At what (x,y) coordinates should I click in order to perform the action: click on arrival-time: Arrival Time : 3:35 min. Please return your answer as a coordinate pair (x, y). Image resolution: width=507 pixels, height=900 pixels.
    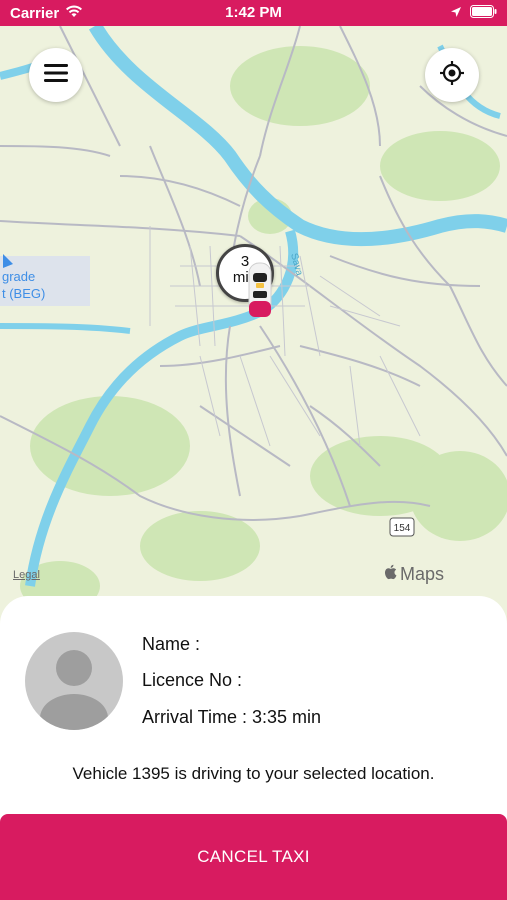
    Looking at the image, I should click on (232, 717).